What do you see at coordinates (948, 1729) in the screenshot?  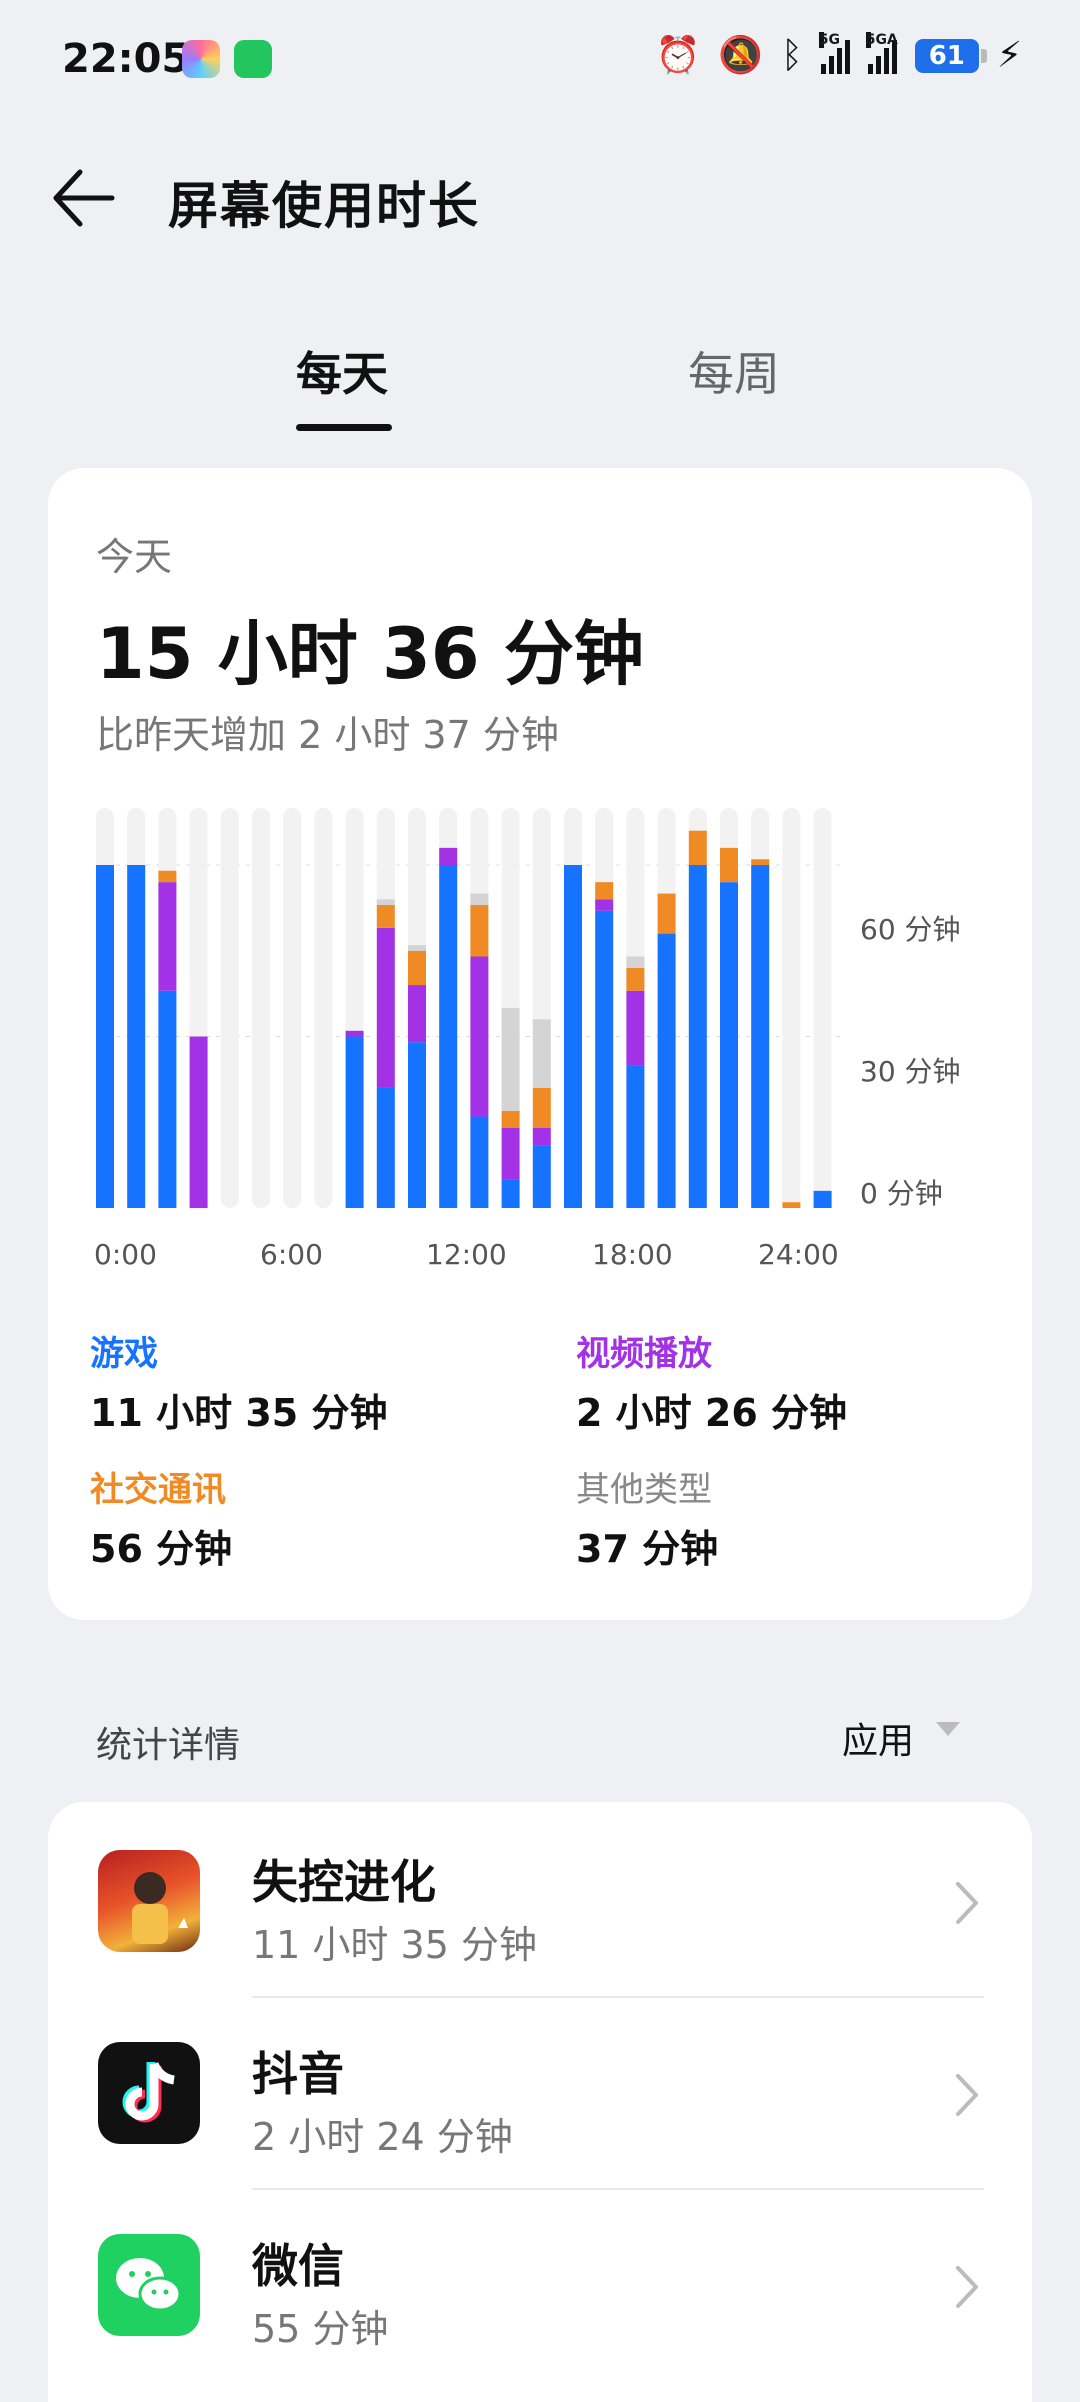 I see `dropdown-arrow-icon` at bounding box center [948, 1729].